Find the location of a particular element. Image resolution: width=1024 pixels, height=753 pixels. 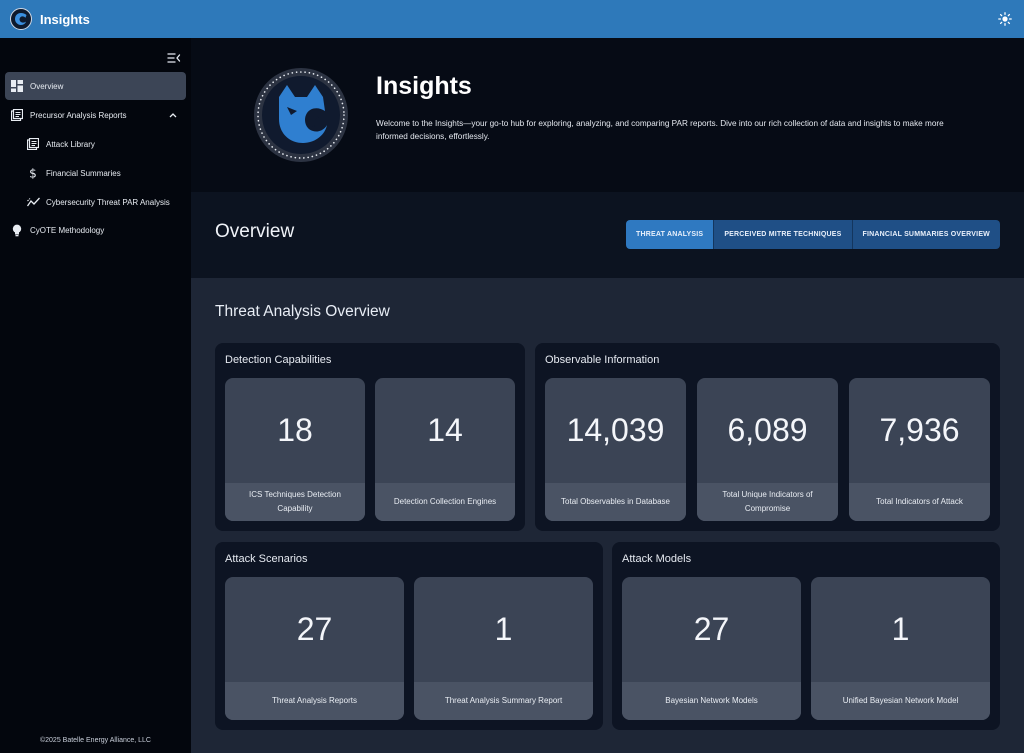

stat-card: 27 Threat Analysis Reports is located at coordinates (314, 648).